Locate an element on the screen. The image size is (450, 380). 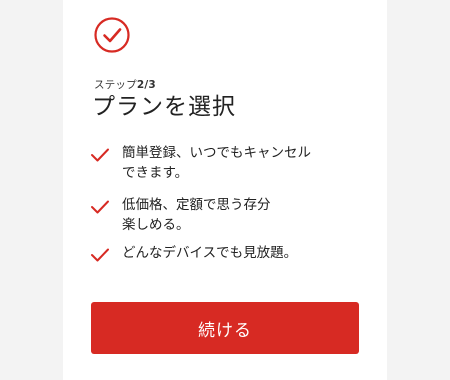
continue-button: 続ける is located at coordinates (225, 328).